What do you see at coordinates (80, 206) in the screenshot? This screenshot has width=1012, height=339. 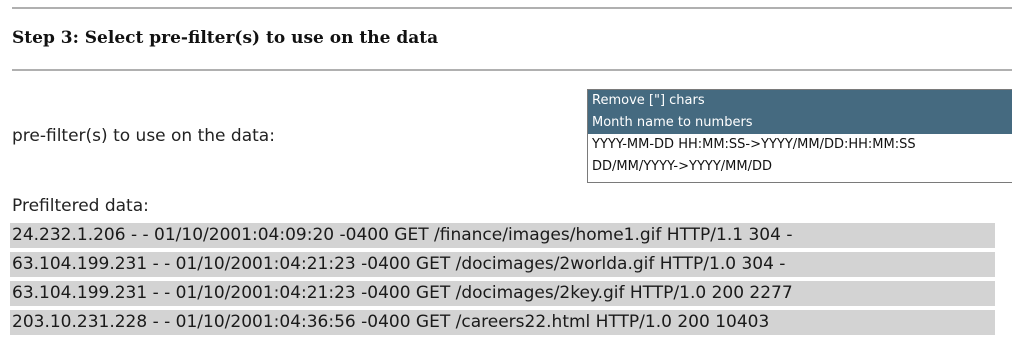 I see `prefiltered-data-label: Prefiltered data:` at bounding box center [80, 206].